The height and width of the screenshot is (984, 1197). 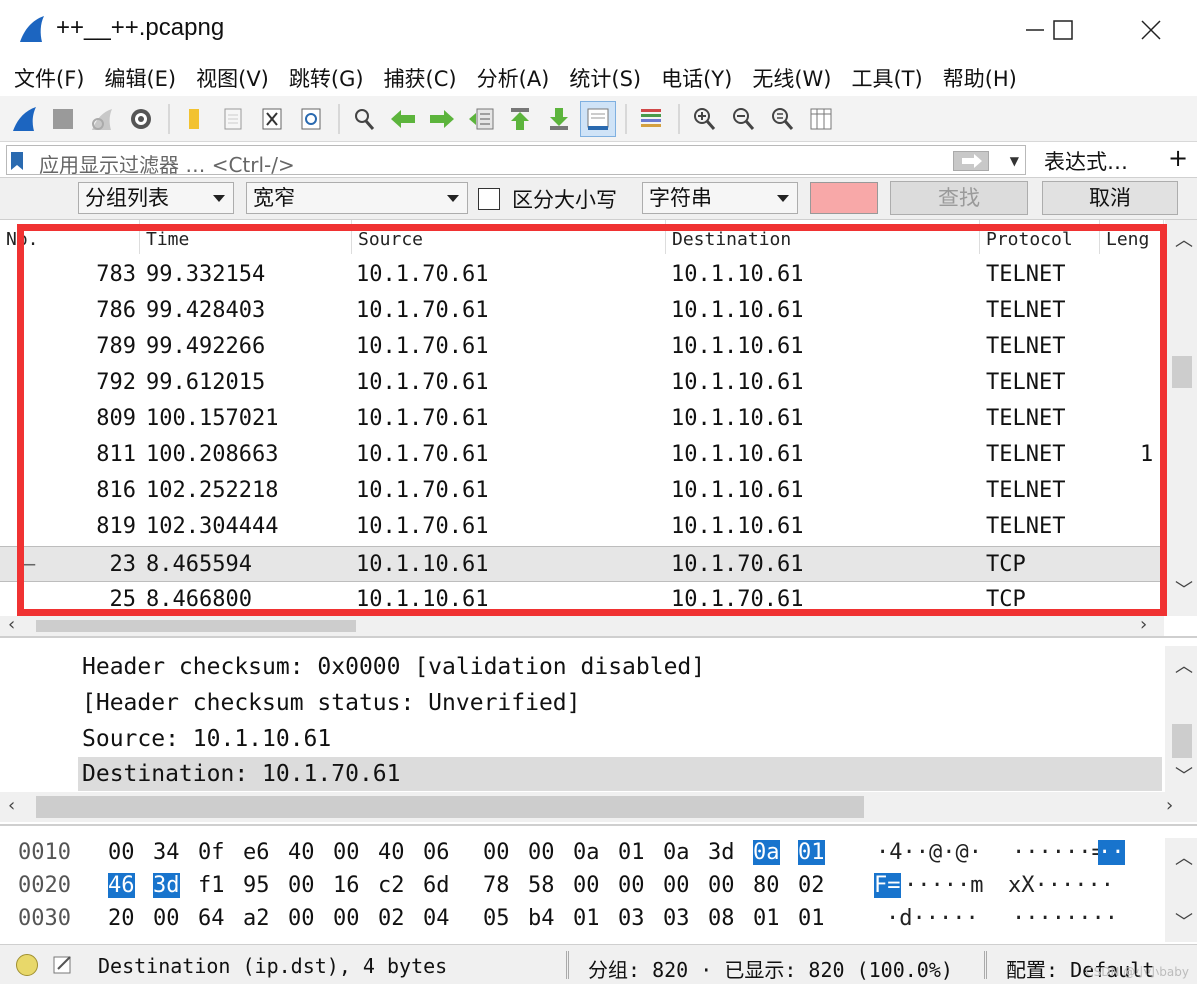 I want to click on hex-byte: 58, so click(x=541, y=885).